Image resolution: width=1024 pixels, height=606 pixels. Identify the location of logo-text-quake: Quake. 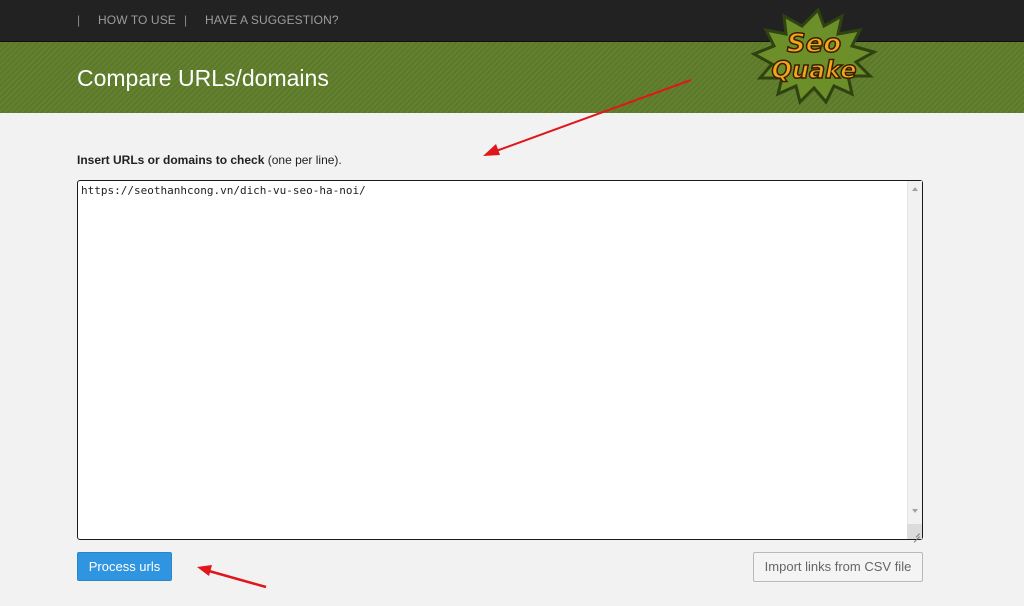
(813, 70).